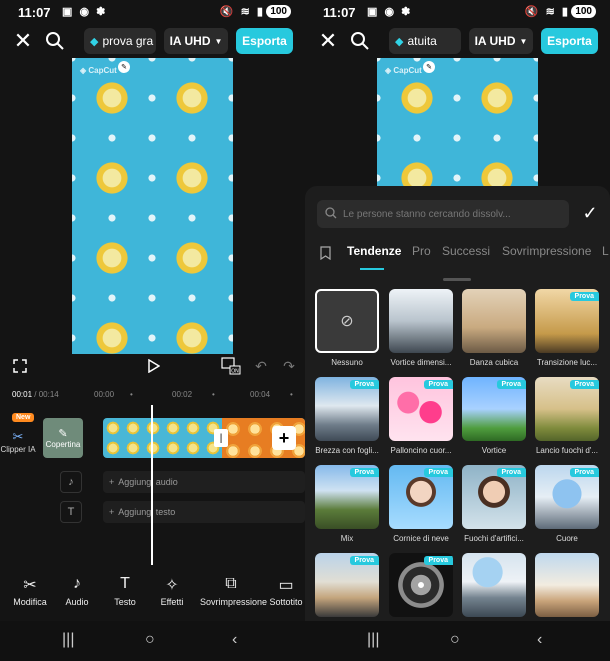 Image resolution: width=610 pixels, height=661 pixels. What do you see at coordinates (284, 438) in the screenshot?
I see `add-clip-button: +` at bounding box center [284, 438].